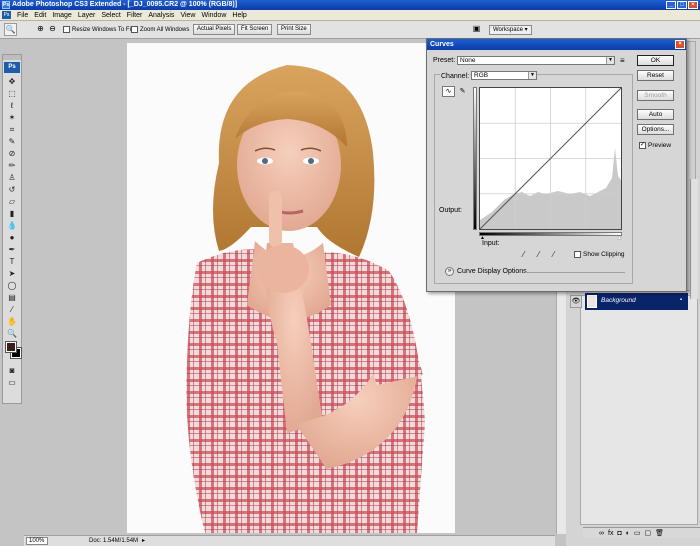 The width and height of the screenshot is (700, 546). What do you see at coordinates (619, 533) in the screenshot?
I see `layer-mask-icon: ◘` at bounding box center [619, 533].